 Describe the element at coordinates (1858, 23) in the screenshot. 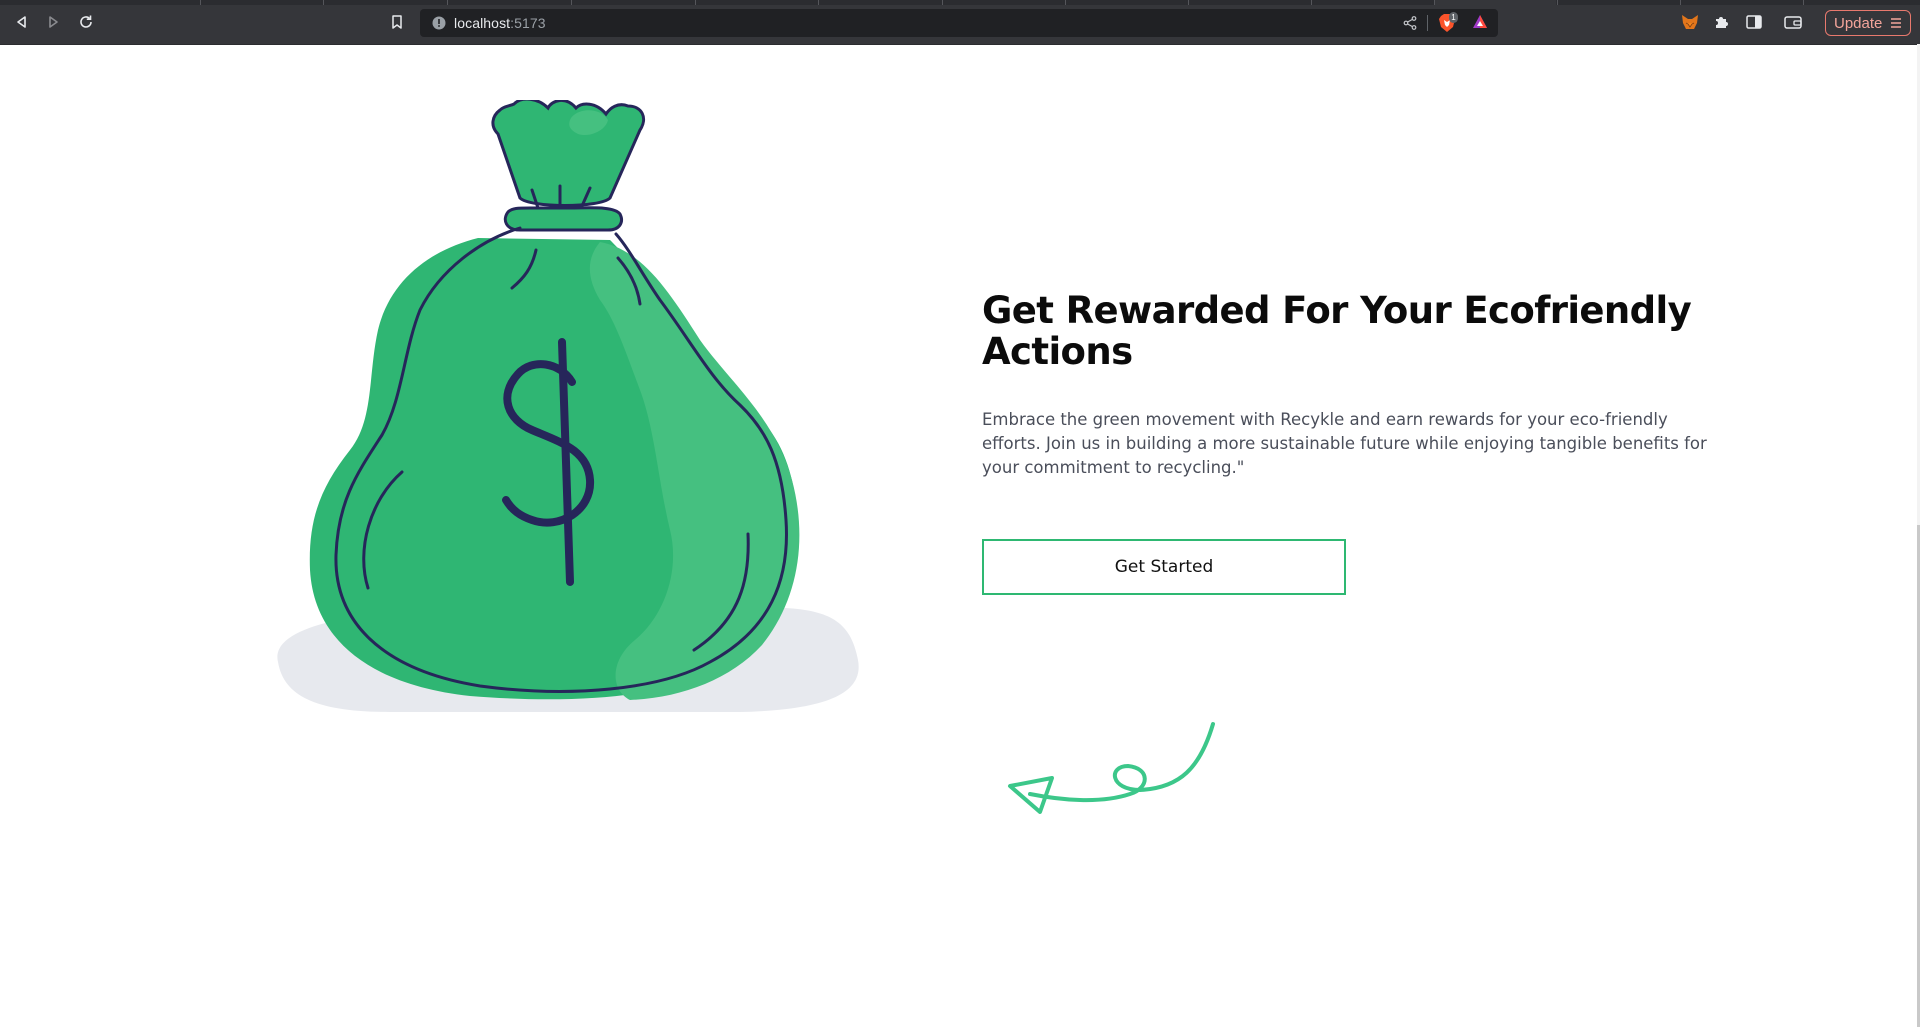

I see `update-label: Update` at that location.